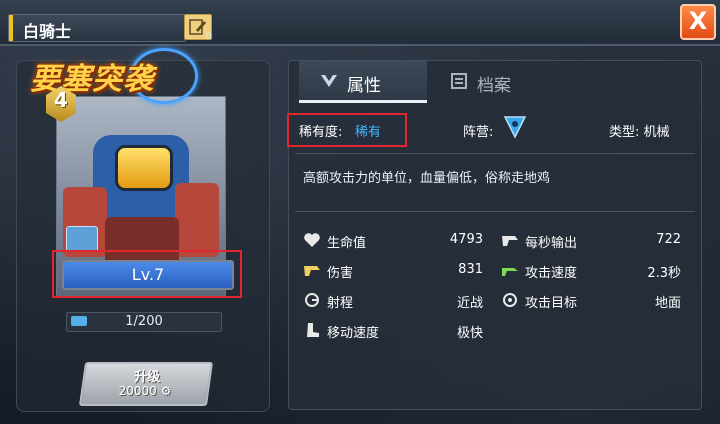 The image size is (720, 424). What do you see at coordinates (510, 272) in the screenshot?
I see `attack-speed-icon` at bounding box center [510, 272].